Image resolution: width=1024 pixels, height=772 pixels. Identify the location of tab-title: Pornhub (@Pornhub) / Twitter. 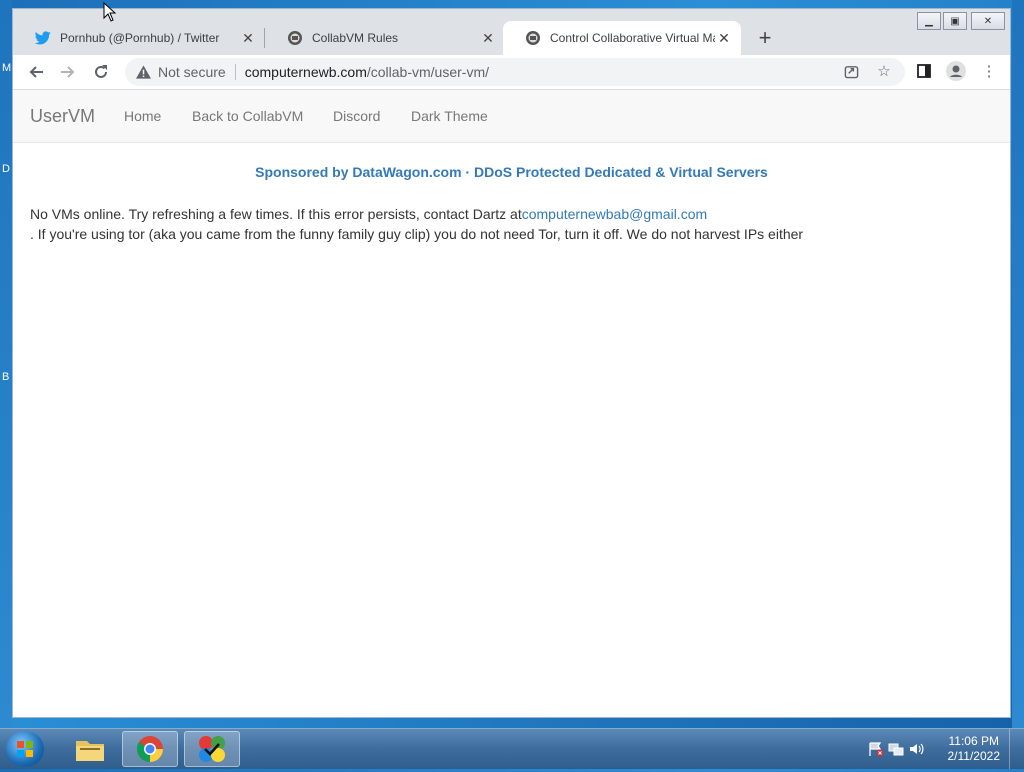
(140, 38).